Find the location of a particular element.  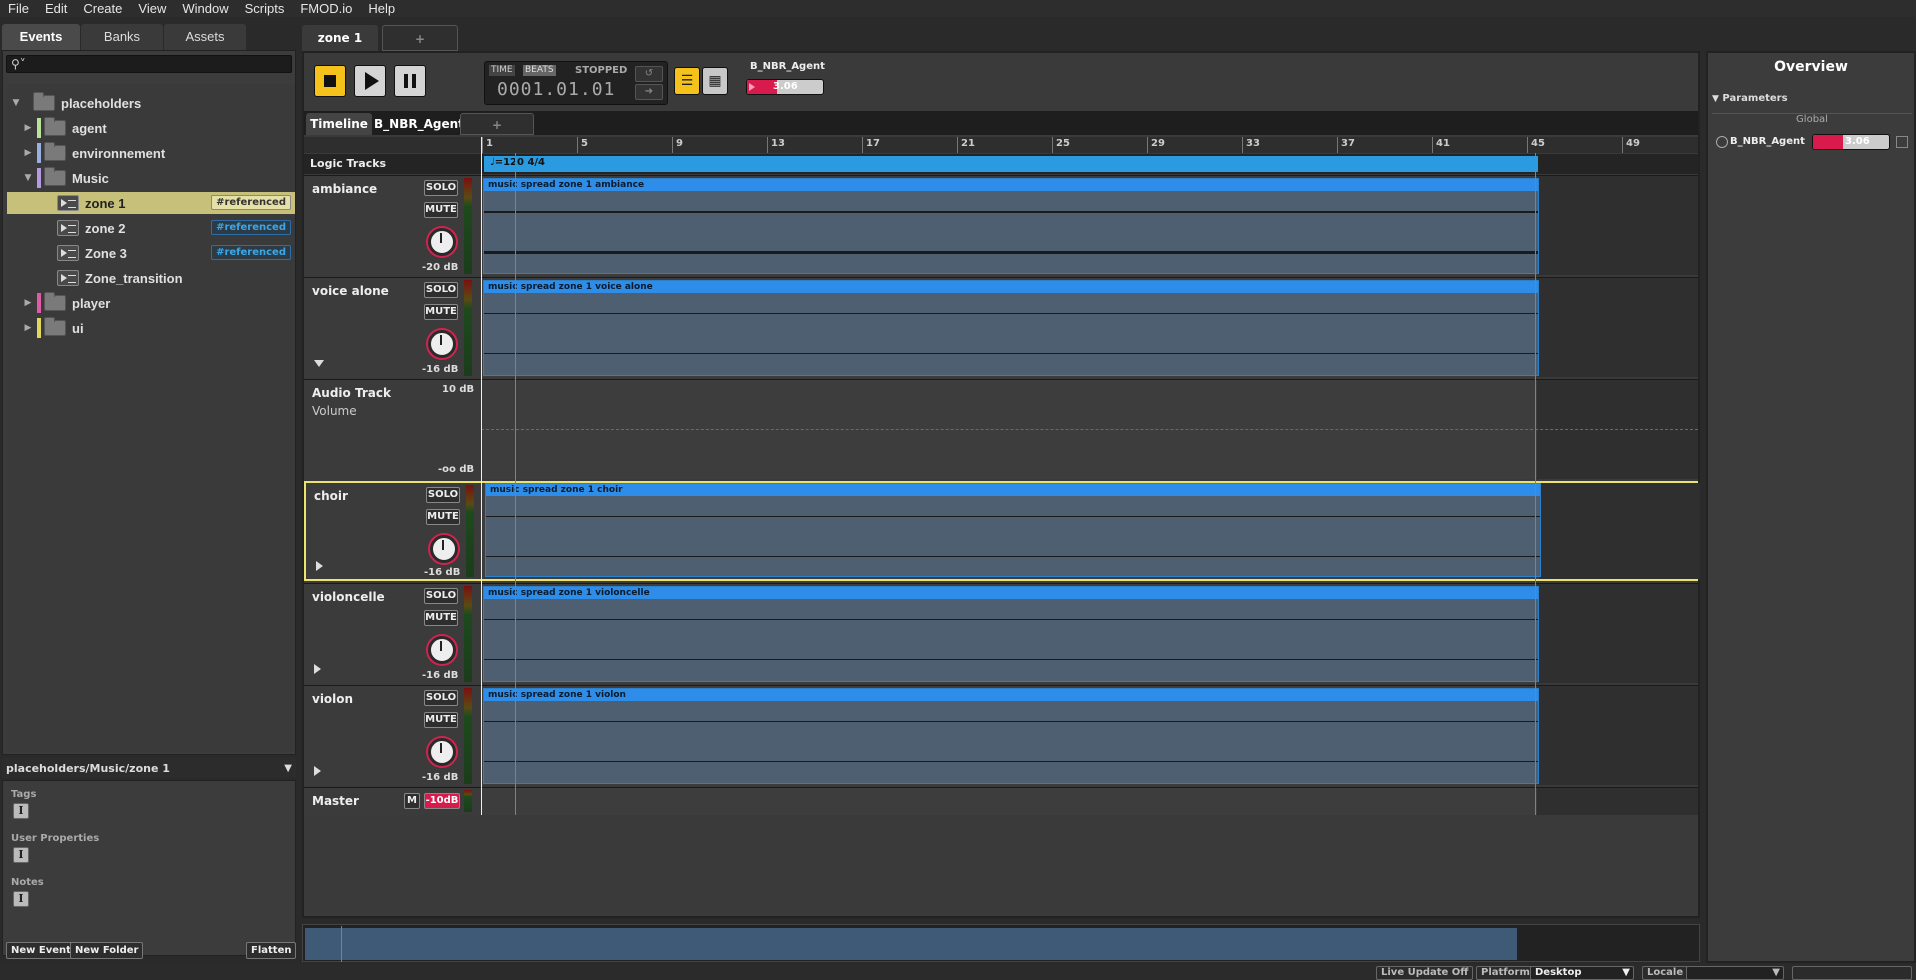

new-event-button: New Event is located at coordinates (41, 950).